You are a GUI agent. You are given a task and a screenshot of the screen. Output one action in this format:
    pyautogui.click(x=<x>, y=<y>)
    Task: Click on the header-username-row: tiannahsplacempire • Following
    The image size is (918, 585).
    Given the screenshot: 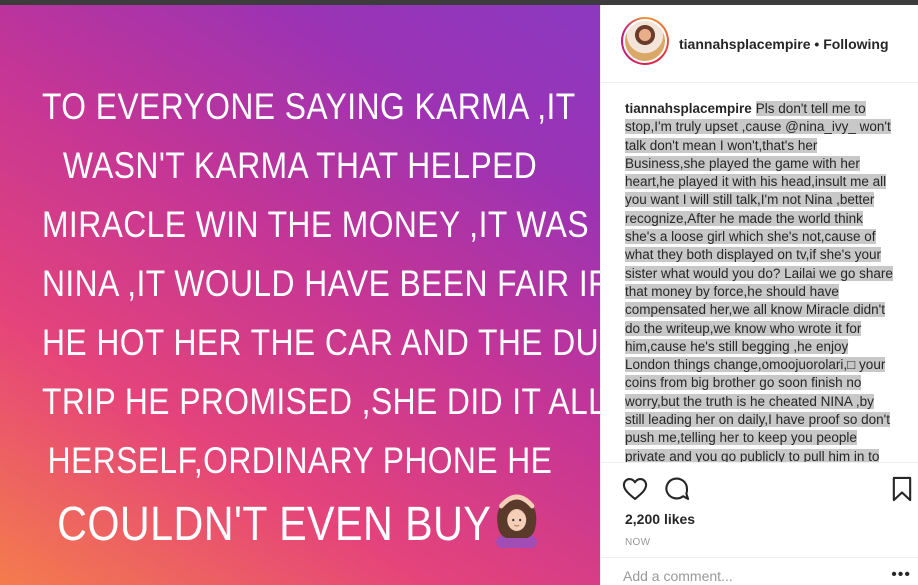 What is the action you would take?
    pyautogui.click(x=784, y=44)
    